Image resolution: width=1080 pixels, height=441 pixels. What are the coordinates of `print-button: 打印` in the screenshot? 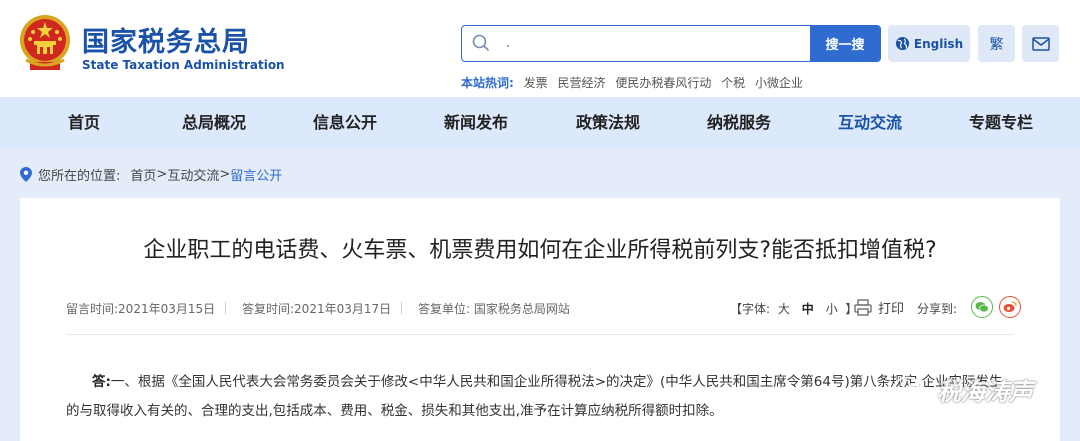 It's located at (879, 307).